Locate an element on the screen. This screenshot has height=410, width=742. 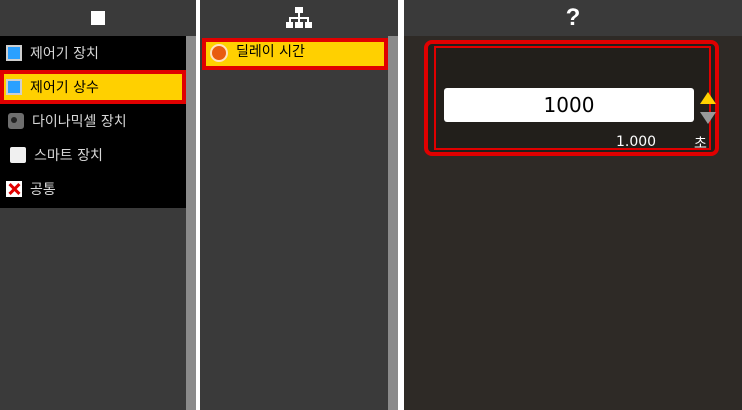
decrease-triangle-icon is located at coordinates (708, 118).